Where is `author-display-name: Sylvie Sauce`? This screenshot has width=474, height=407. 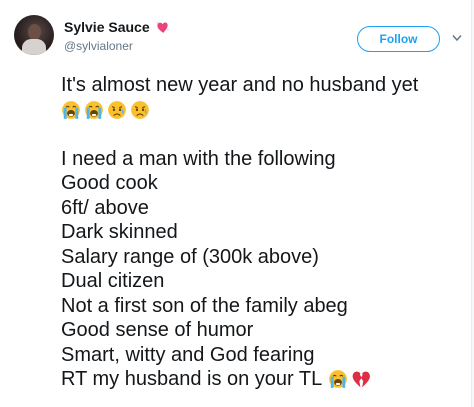 author-display-name: Sylvie Sauce is located at coordinates (107, 27).